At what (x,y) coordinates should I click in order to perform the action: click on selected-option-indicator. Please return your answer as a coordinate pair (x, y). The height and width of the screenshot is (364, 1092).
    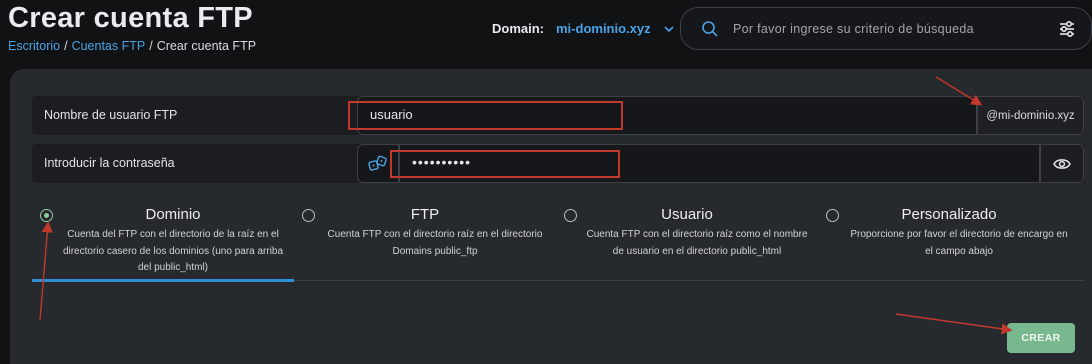
    Looking at the image, I should click on (163, 280).